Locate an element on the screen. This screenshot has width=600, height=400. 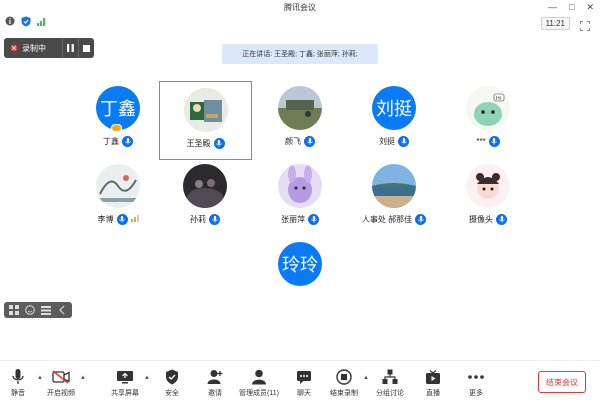
status-icons is located at coordinates (26, 21).